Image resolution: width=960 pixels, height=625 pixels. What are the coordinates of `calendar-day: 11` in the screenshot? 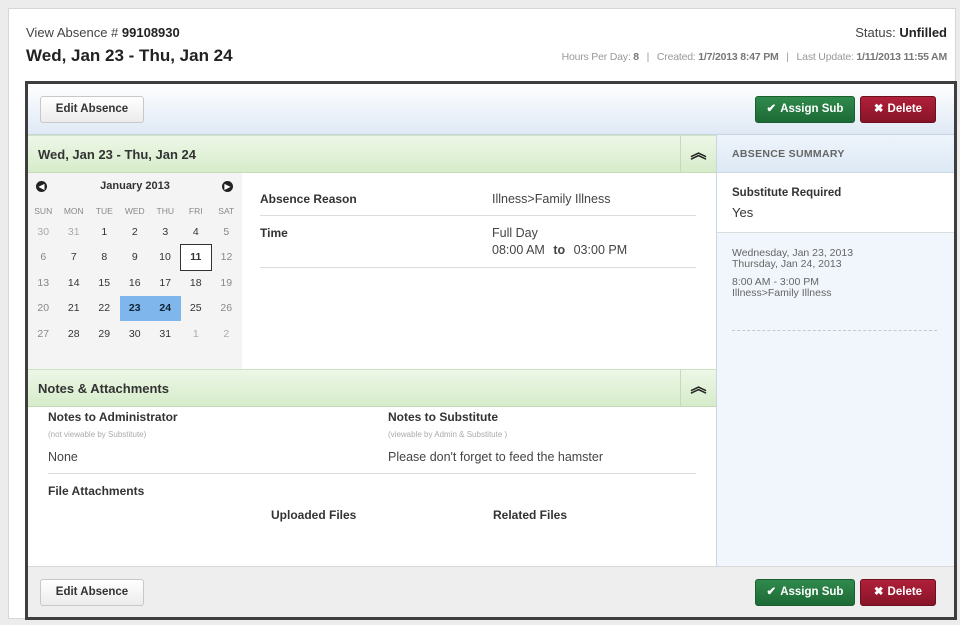 It's located at (196, 257).